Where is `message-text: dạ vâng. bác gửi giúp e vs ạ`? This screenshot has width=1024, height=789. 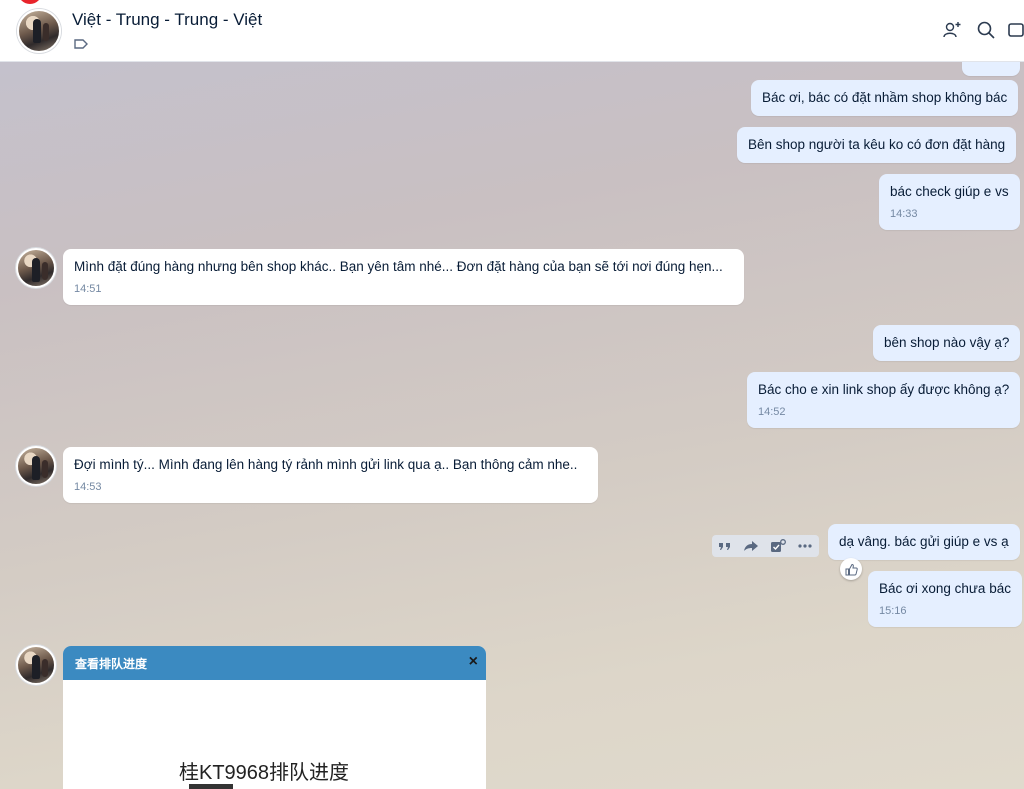 message-text: dạ vâng. bác gửi giúp e vs ạ is located at coordinates (924, 541).